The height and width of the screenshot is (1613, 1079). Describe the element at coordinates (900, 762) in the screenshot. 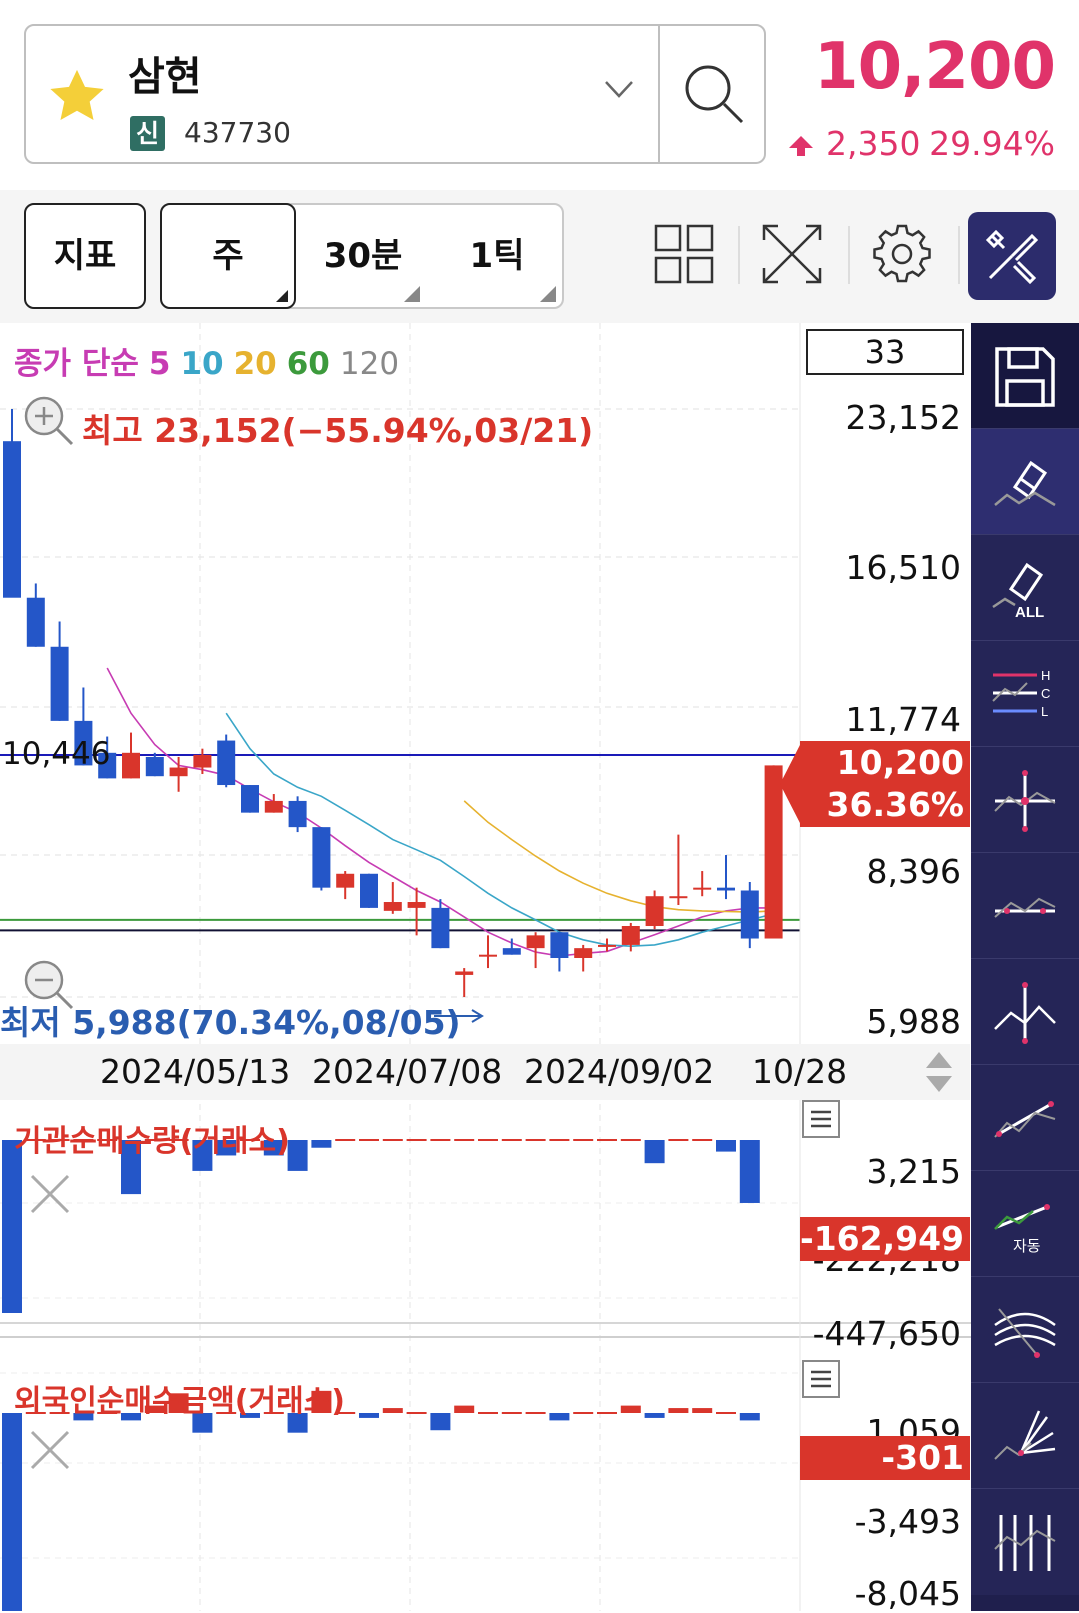

I see `current-price-tag-value: 10,200` at that location.